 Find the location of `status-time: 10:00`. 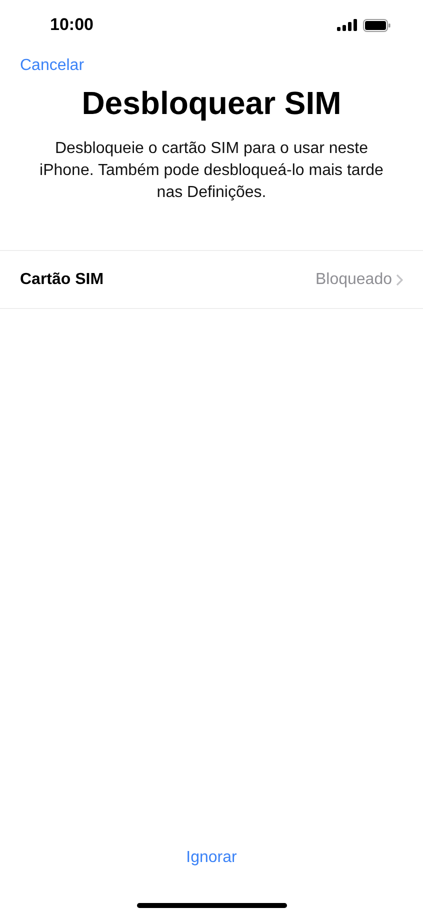

status-time: 10:00 is located at coordinates (72, 25).